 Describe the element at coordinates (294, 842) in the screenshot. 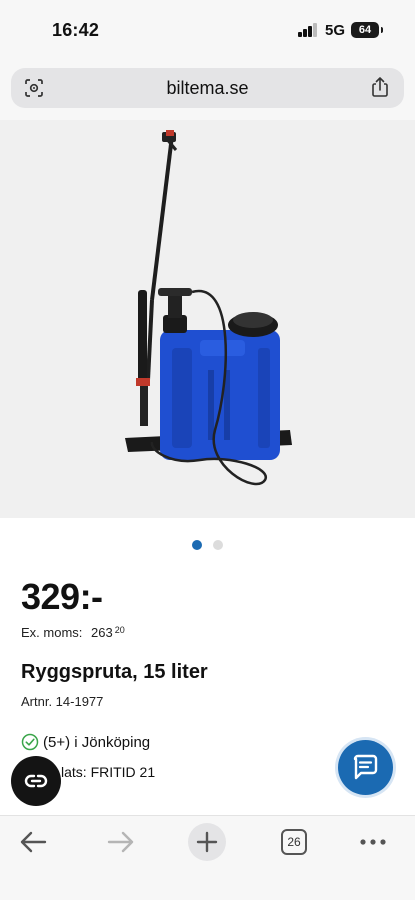

I see `tab-count-button: 26` at that location.